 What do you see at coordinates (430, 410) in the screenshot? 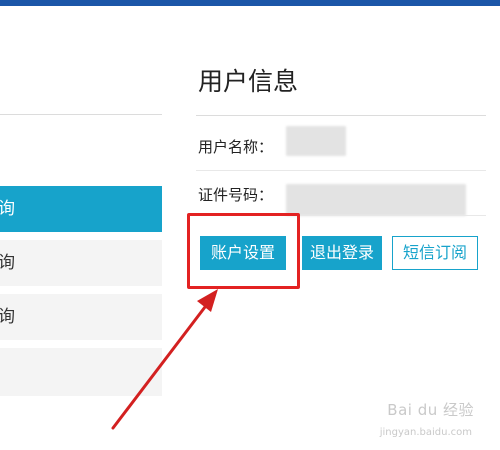
I see `watermark-logo: Bai du 经验` at bounding box center [430, 410].